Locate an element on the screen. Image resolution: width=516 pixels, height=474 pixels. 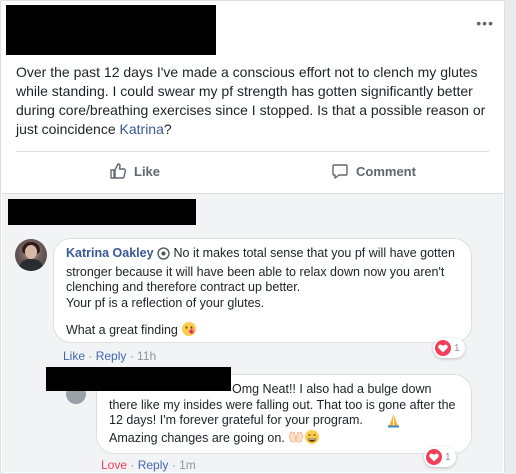
reply-meta: Love · Reply · 1m is located at coordinates (148, 465).